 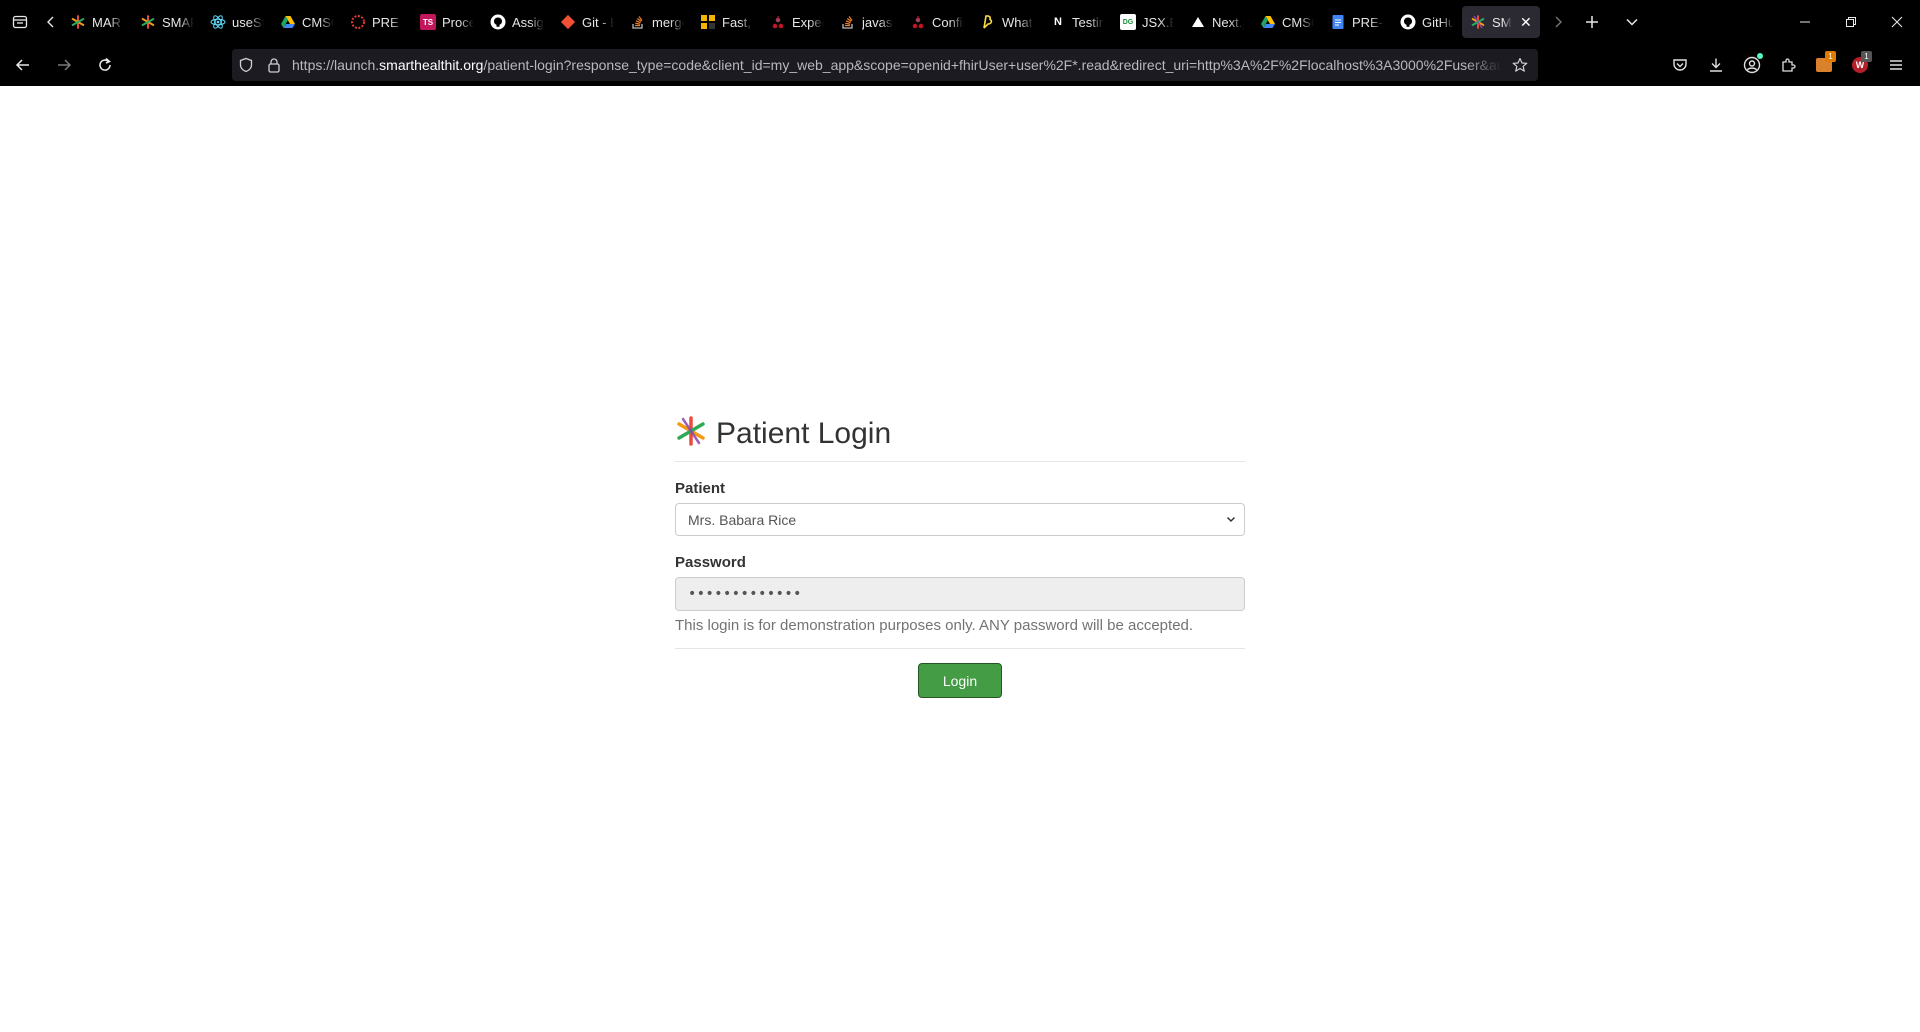 What do you see at coordinates (528, 22) in the screenshot?
I see `tab-label: Assign` at bounding box center [528, 22].